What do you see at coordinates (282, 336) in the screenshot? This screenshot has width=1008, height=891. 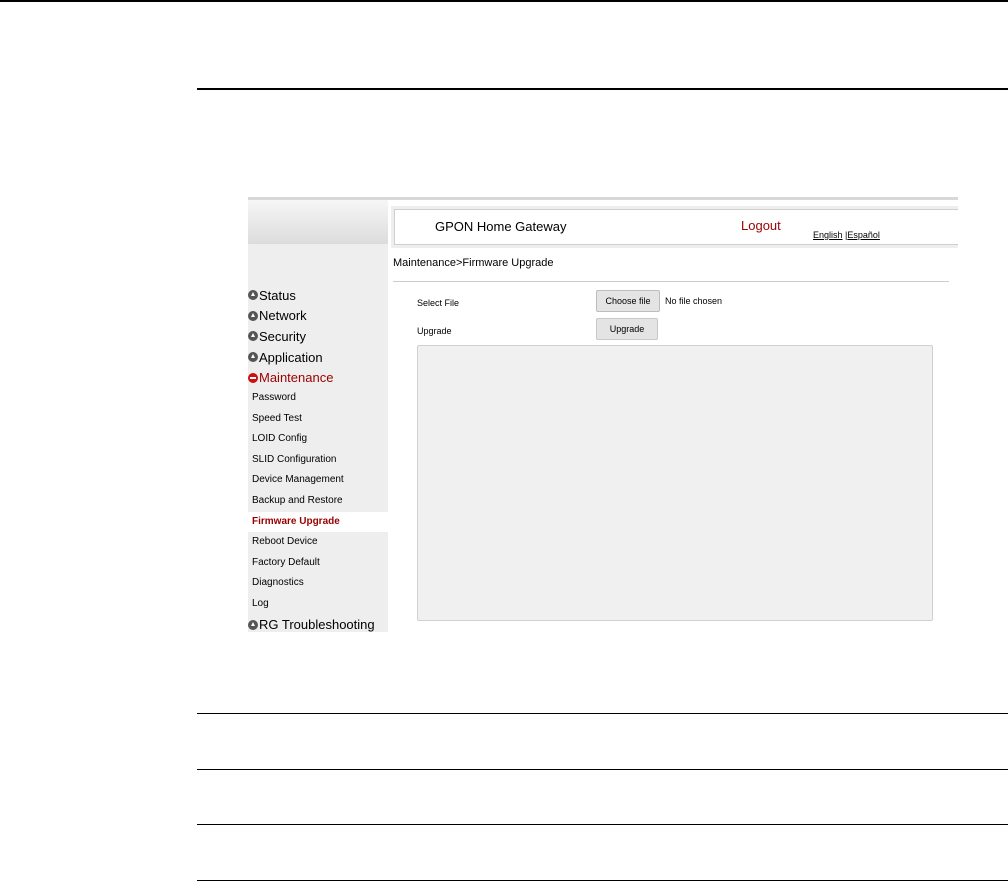 I see `sidebar-item-label: Security` at bounding box center [282, 336].